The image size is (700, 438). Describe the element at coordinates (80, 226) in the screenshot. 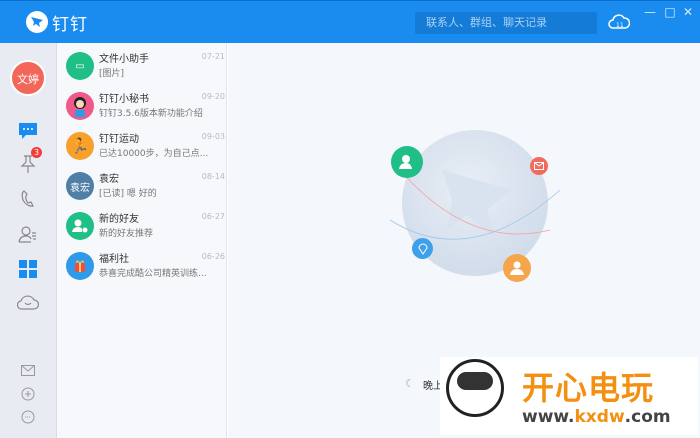

I see `new-friend-icon` at that location.